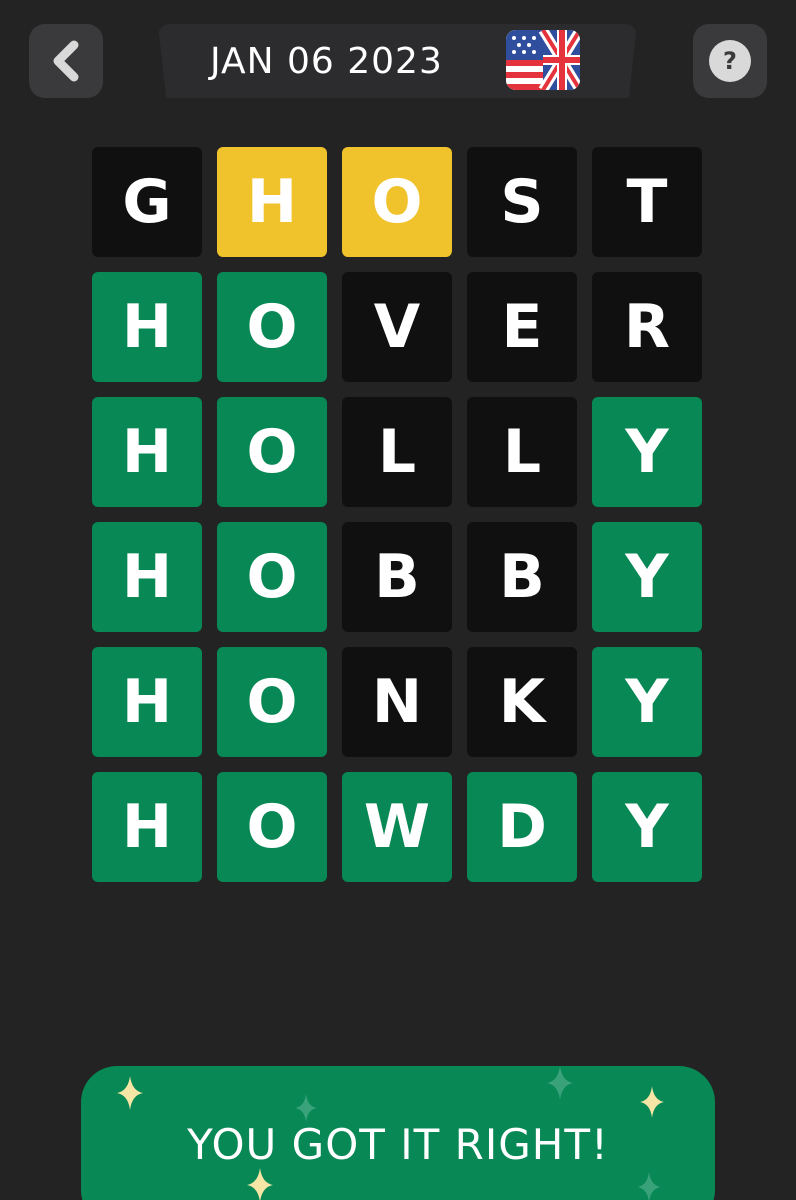 The height and width of the screenshot is (1200, 796). Describe the element at coordinates (522, 327) in the screenshot. I see `letter-tile: E` at that location.